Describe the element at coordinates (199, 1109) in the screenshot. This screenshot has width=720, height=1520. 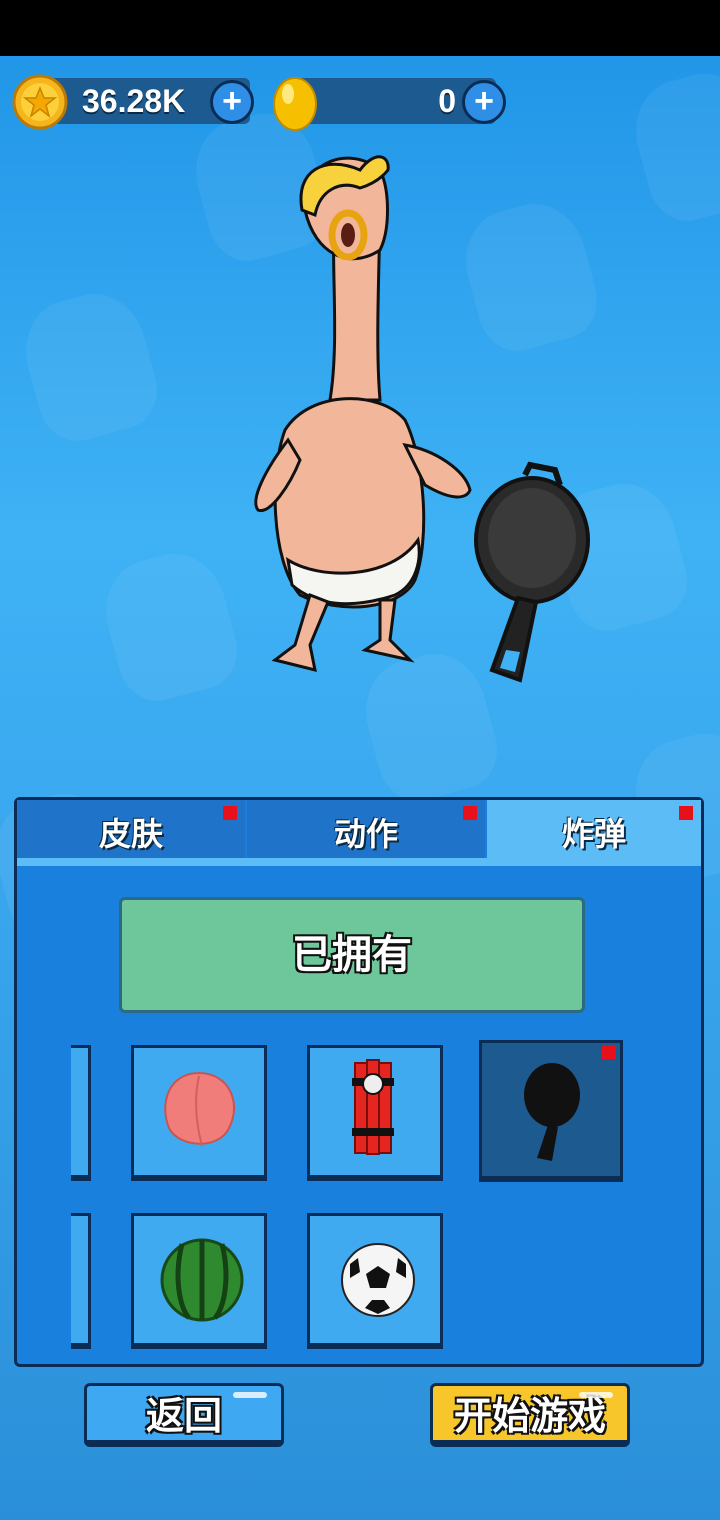
I see `peach-icon` at that location.